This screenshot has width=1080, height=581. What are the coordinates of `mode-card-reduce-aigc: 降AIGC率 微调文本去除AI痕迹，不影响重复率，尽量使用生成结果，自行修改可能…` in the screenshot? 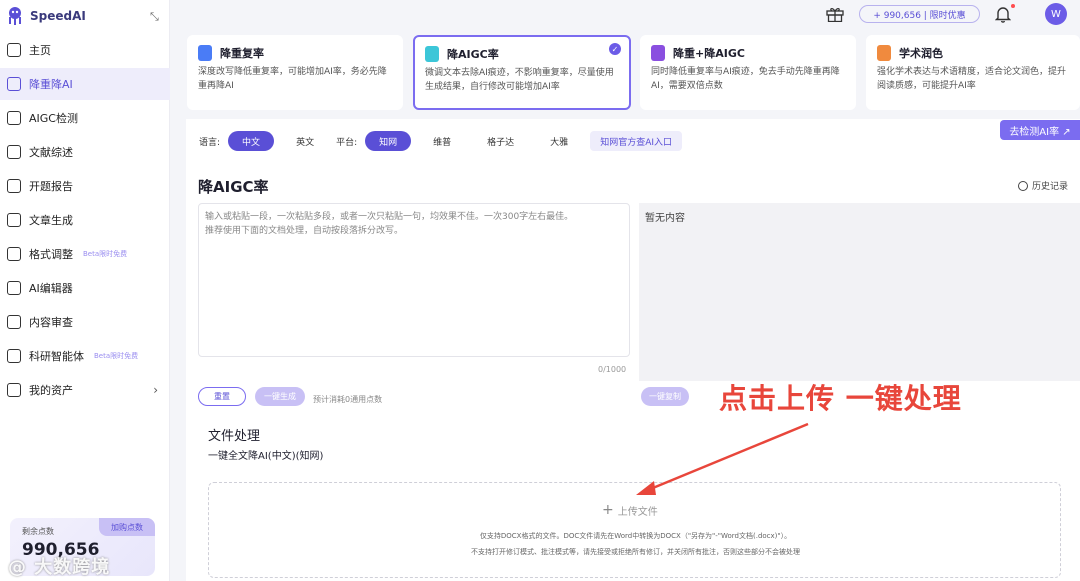 It's located at (522, 72).